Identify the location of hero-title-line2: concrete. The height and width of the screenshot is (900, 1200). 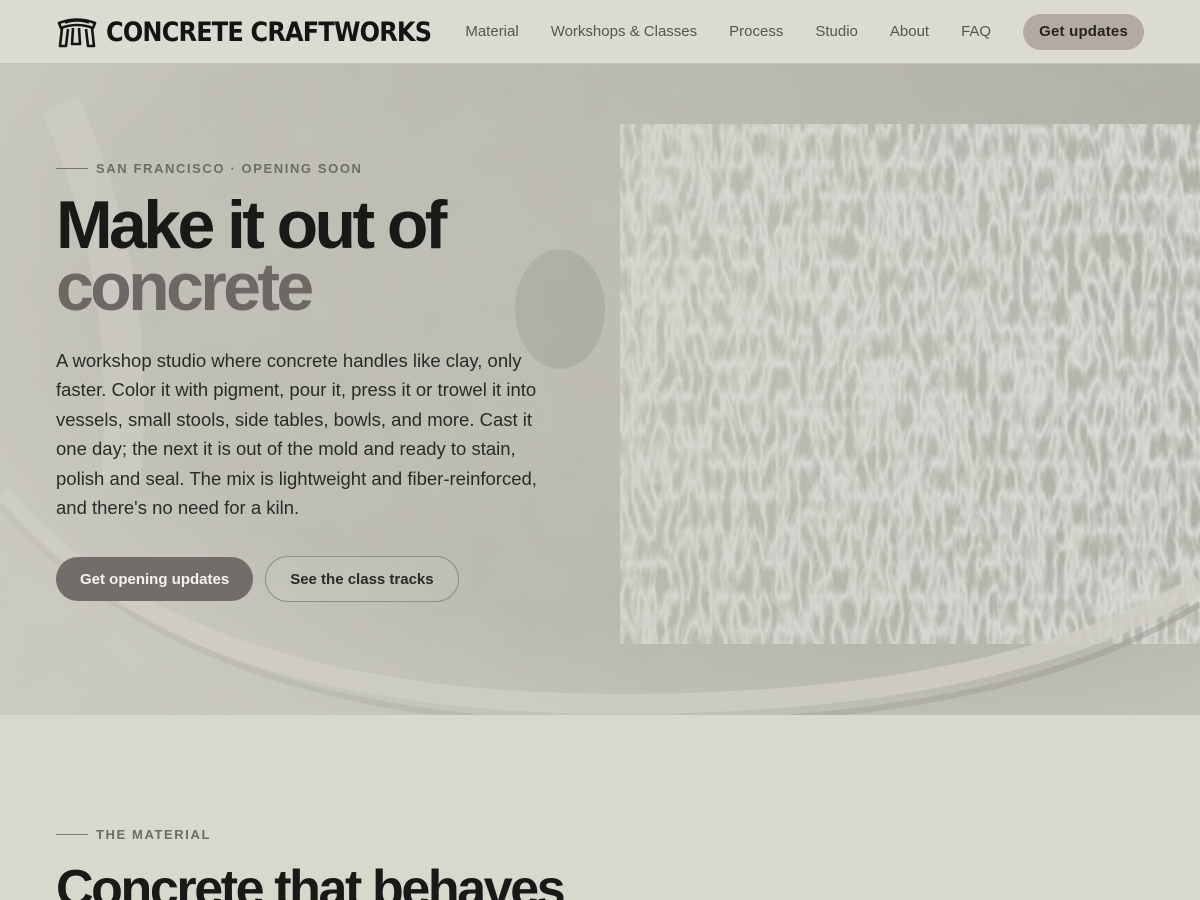
(185, 287).